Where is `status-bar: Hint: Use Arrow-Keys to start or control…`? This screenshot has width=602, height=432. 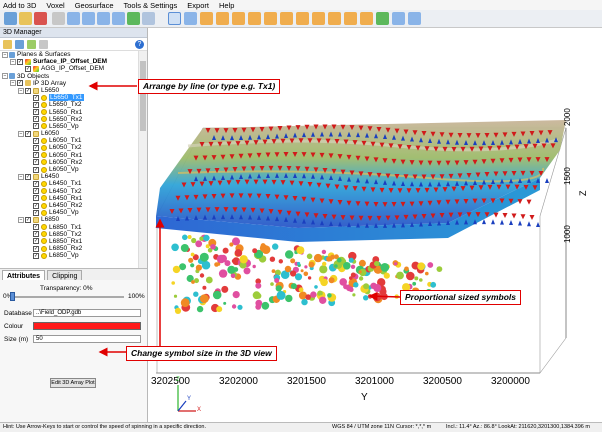
status-bar: Hint: Use Arrow-Keys to start or control… is located at coordinates (301, 427).